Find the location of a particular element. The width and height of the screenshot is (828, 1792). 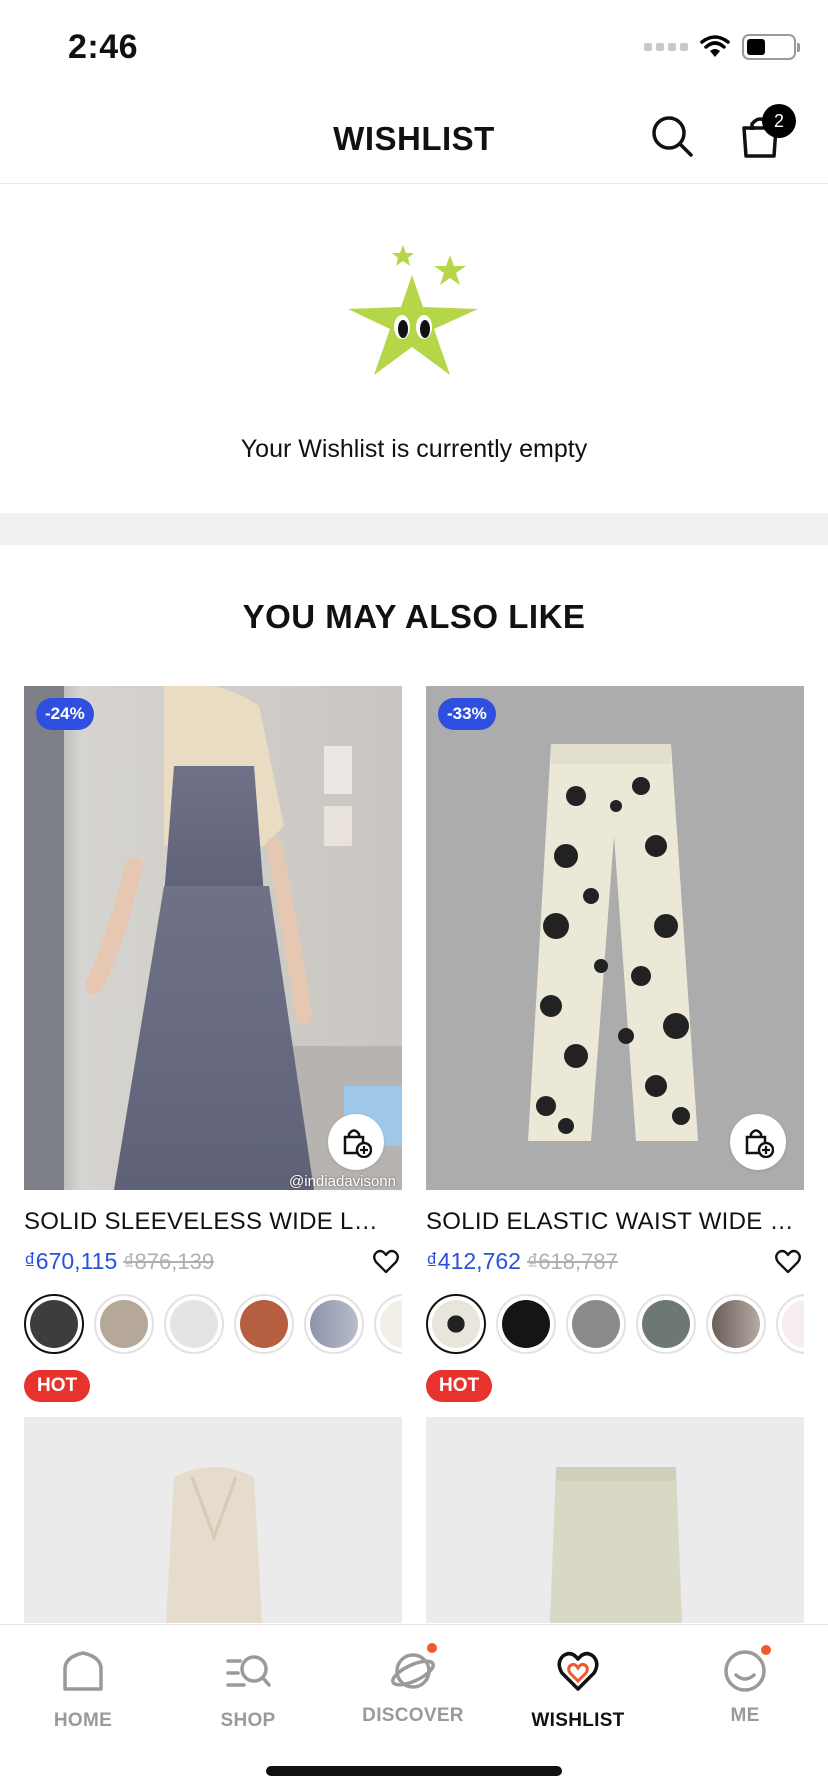

sale-price: ₫412,762 is located at coordinates (473, 1261).